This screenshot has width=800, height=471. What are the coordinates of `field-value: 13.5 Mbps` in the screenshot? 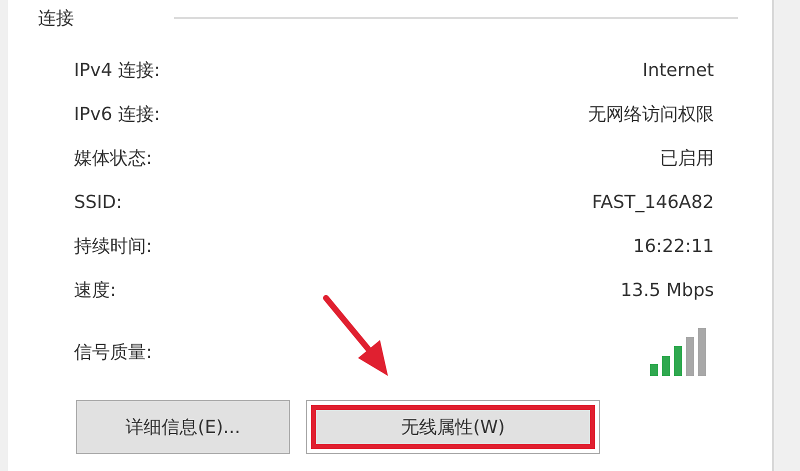 It's located at (667, 290).